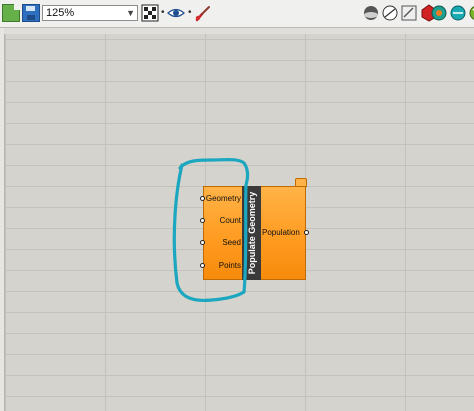  What do you see at coordinates (390, 13) in the screenshot?
I see `wireframe-preview-icon` at bounding box center [390, 13].